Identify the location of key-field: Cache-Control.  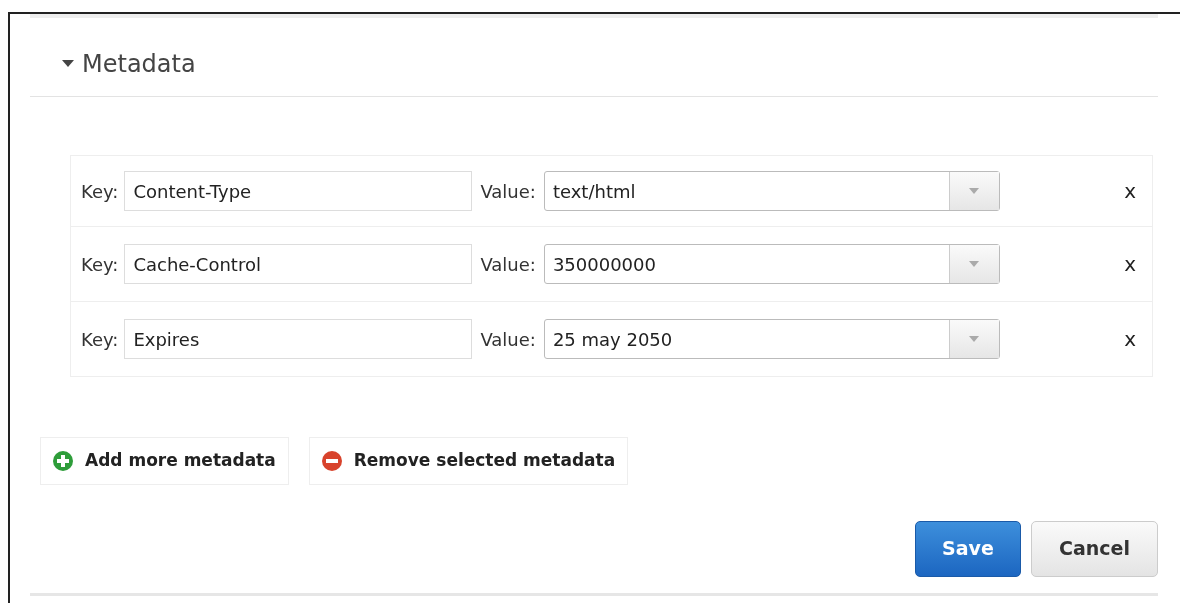
(298, 264).